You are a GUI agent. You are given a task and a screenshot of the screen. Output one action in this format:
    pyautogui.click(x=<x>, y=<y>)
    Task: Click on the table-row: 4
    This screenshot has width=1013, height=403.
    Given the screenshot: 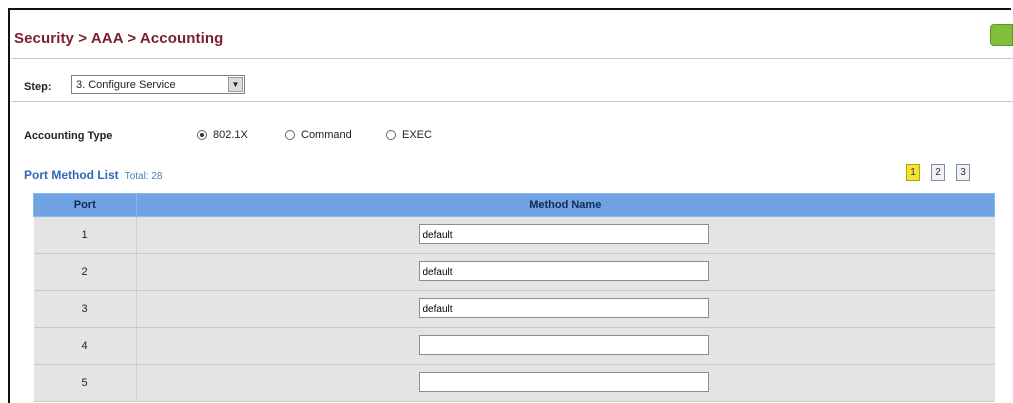 What is the action you would take?
    pyautogui.click(x=514, y=346)
    